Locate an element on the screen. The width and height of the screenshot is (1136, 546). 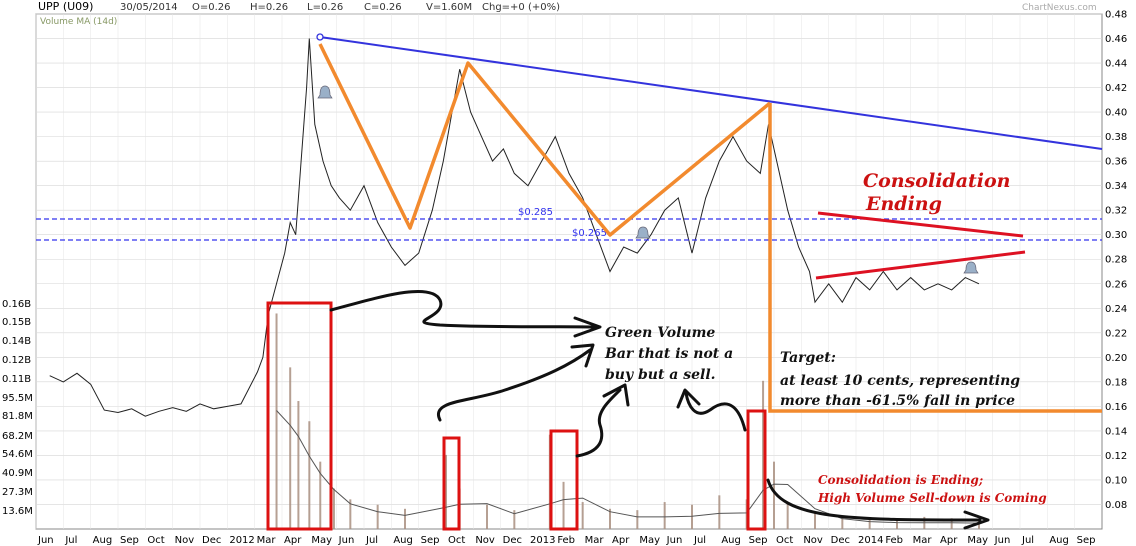
price-tick-label: 0.28 is located at coordinates (1116, 260).